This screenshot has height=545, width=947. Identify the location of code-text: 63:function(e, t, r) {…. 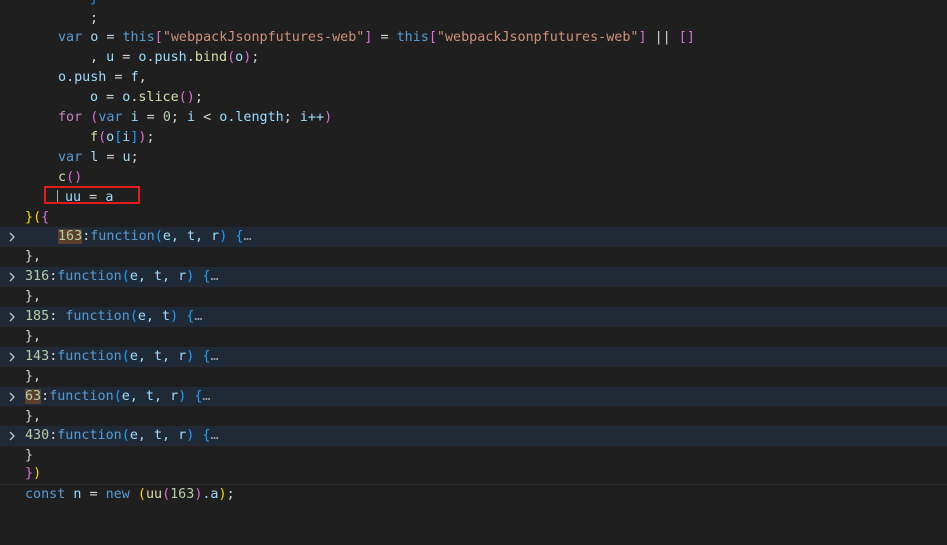
(118, 396).